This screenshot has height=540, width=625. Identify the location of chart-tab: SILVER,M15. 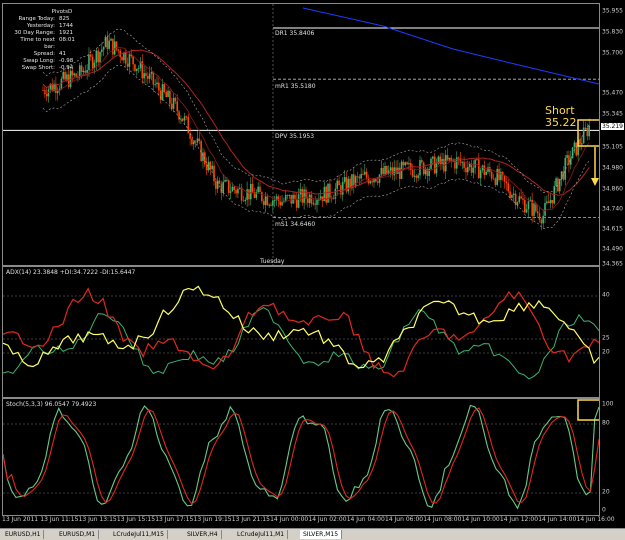
(321, 534).